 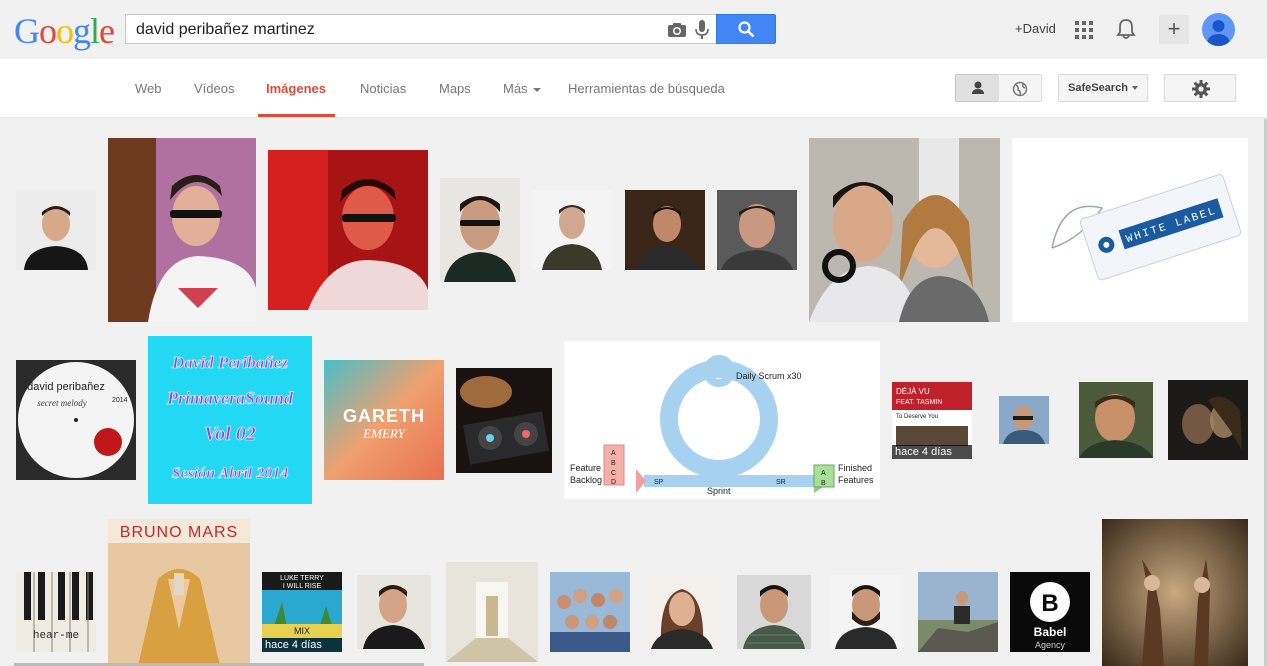 What do you see at coordinates (384, 416) in the screenshot?
I see `gareth-title: GARETH` at bounding box center [384, 416].